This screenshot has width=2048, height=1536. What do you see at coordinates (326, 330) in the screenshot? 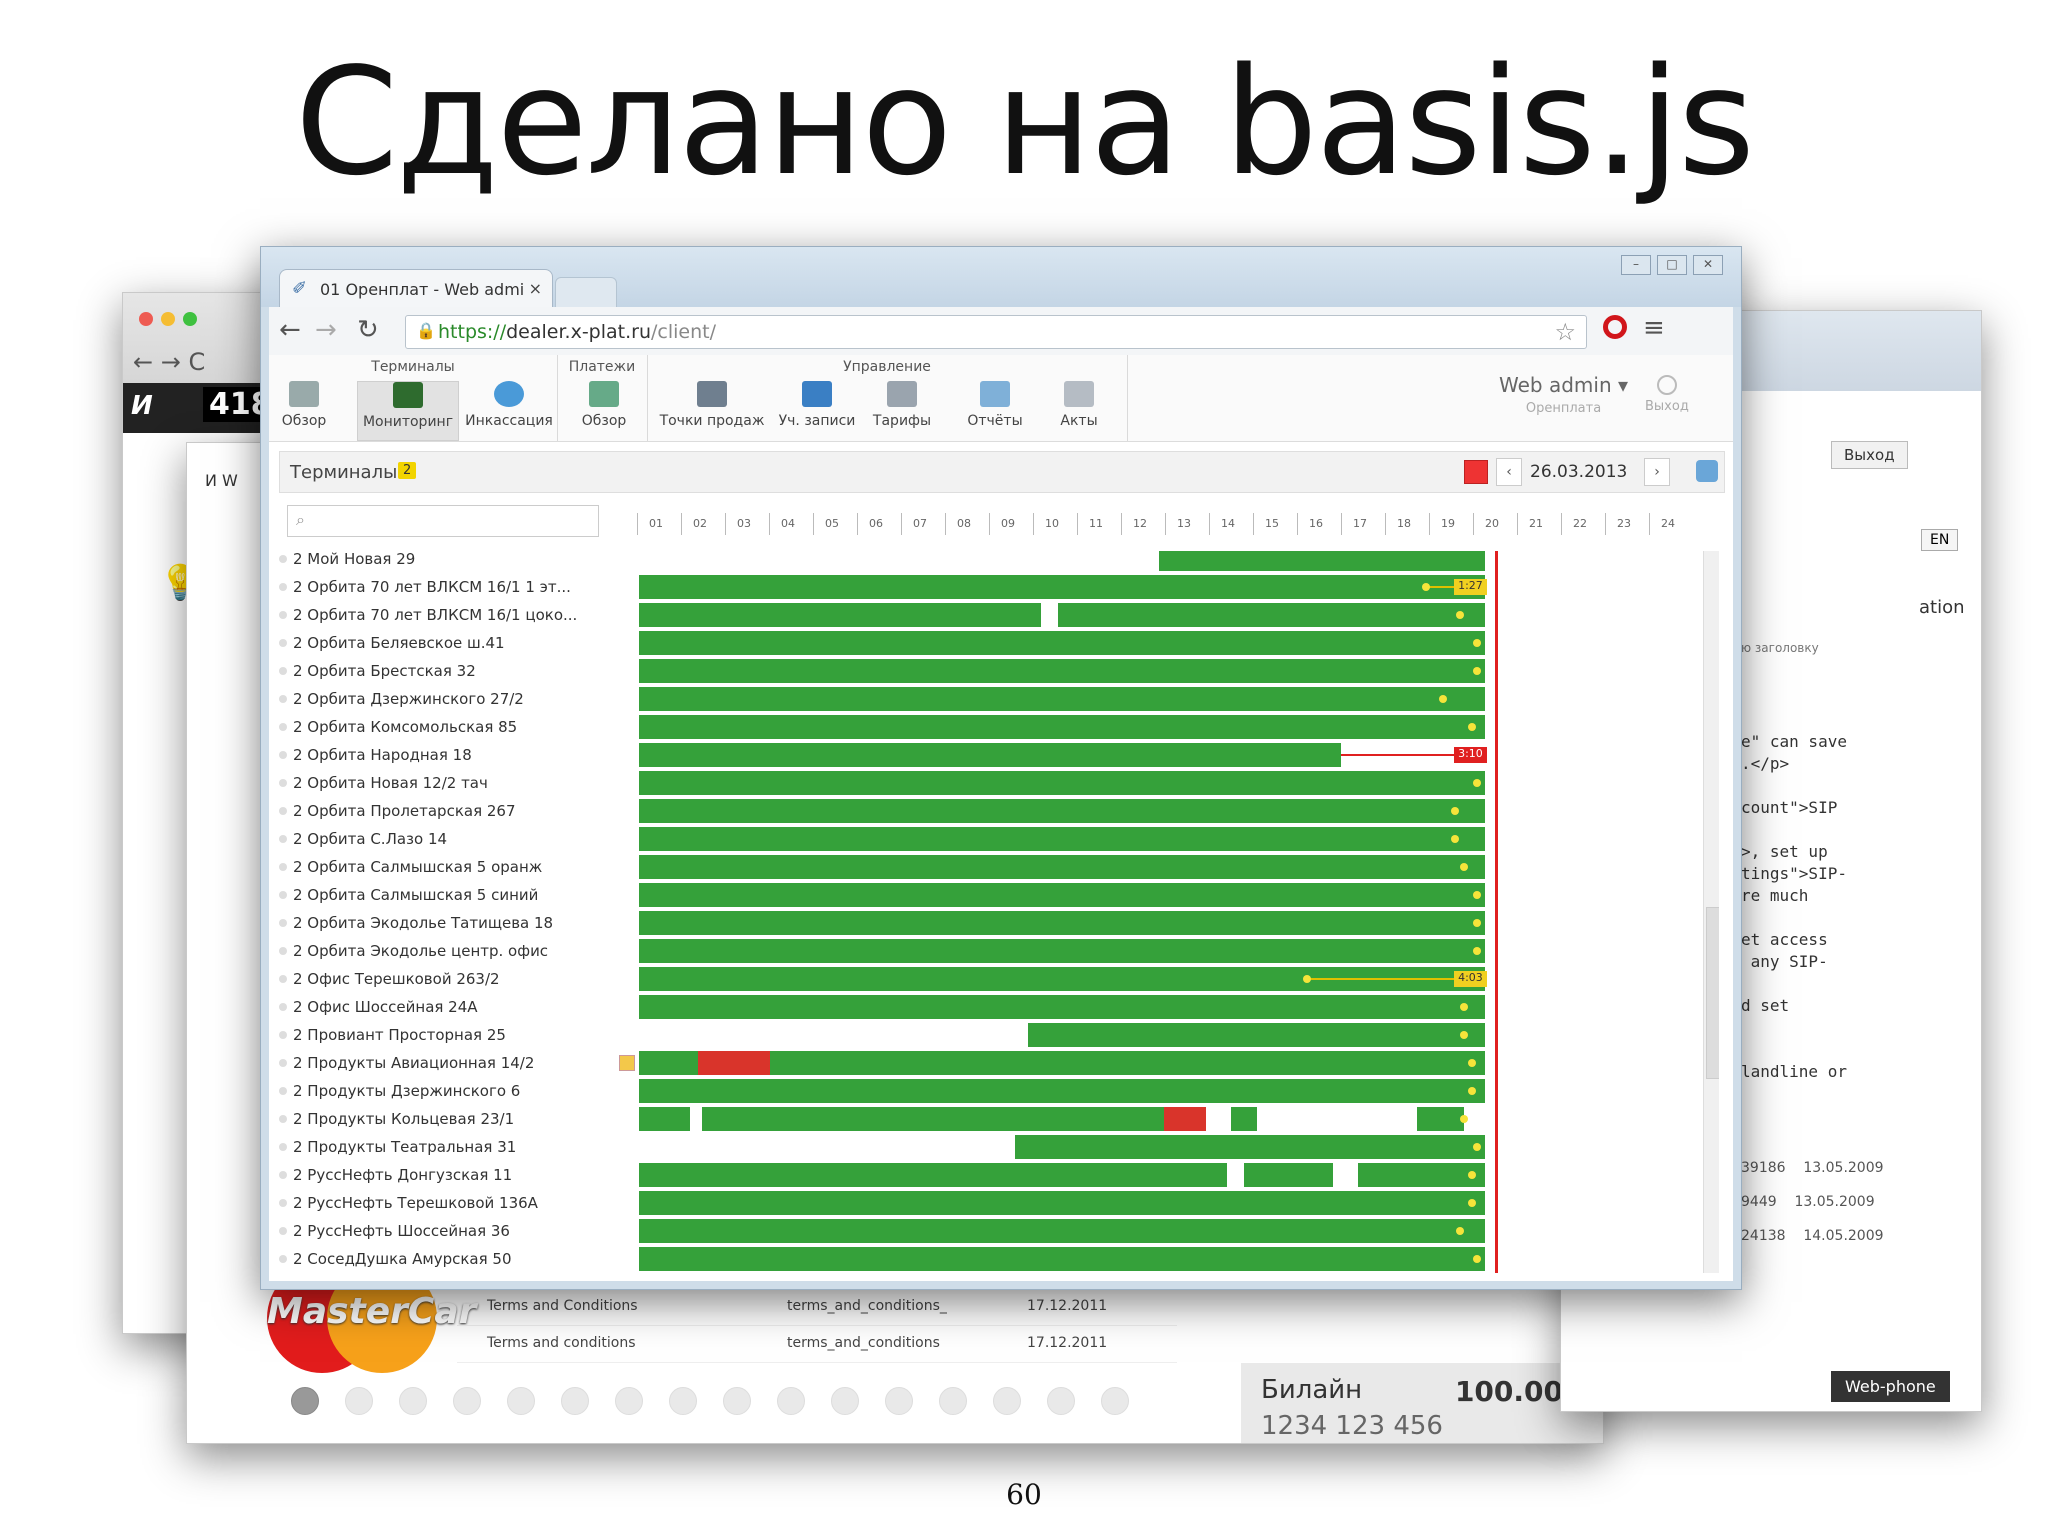
I see `forward-icon: →` at bounding box center [326, 330].